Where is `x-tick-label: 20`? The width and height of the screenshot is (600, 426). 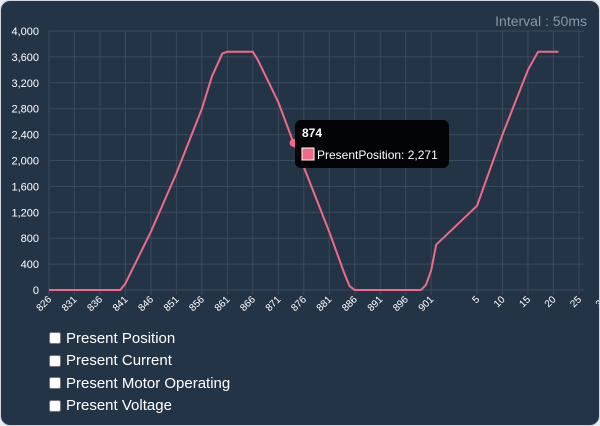 x-tick-label: 20 is located at coordinates (551, 302).